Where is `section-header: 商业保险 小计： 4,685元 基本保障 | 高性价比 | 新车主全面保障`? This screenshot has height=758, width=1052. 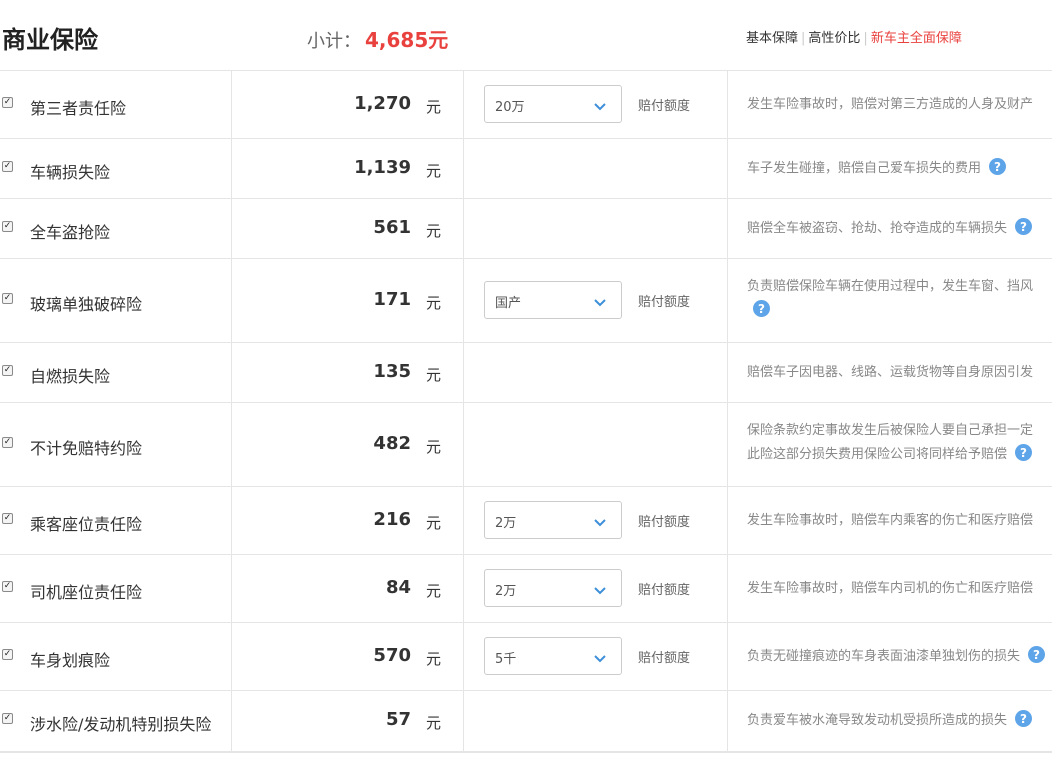 section-header: 商业保险 小计： 4,685元 基本保障 | 高性价比 | 新车主全面保障 is located at coordinates (526, 35).